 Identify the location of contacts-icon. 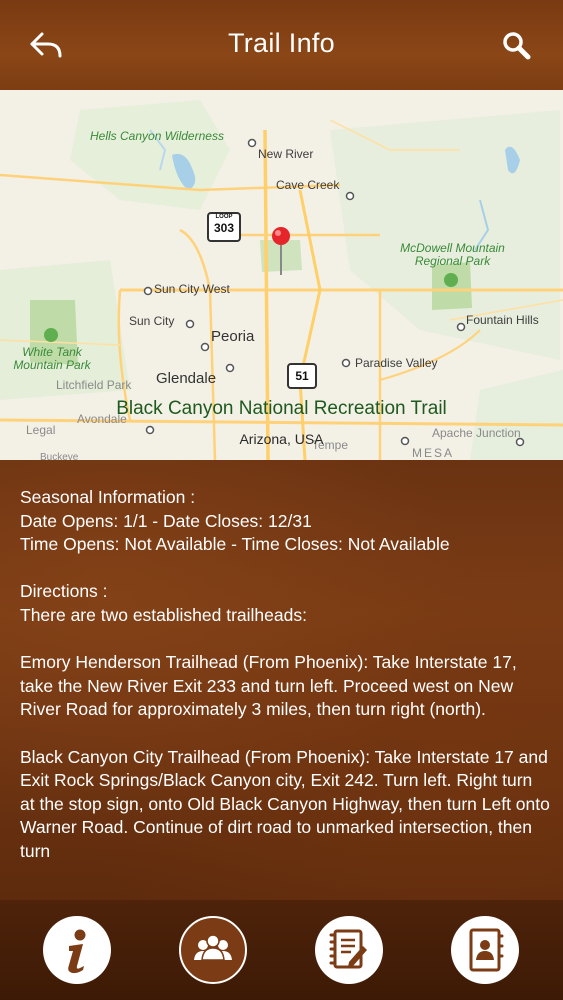
(486, 950).